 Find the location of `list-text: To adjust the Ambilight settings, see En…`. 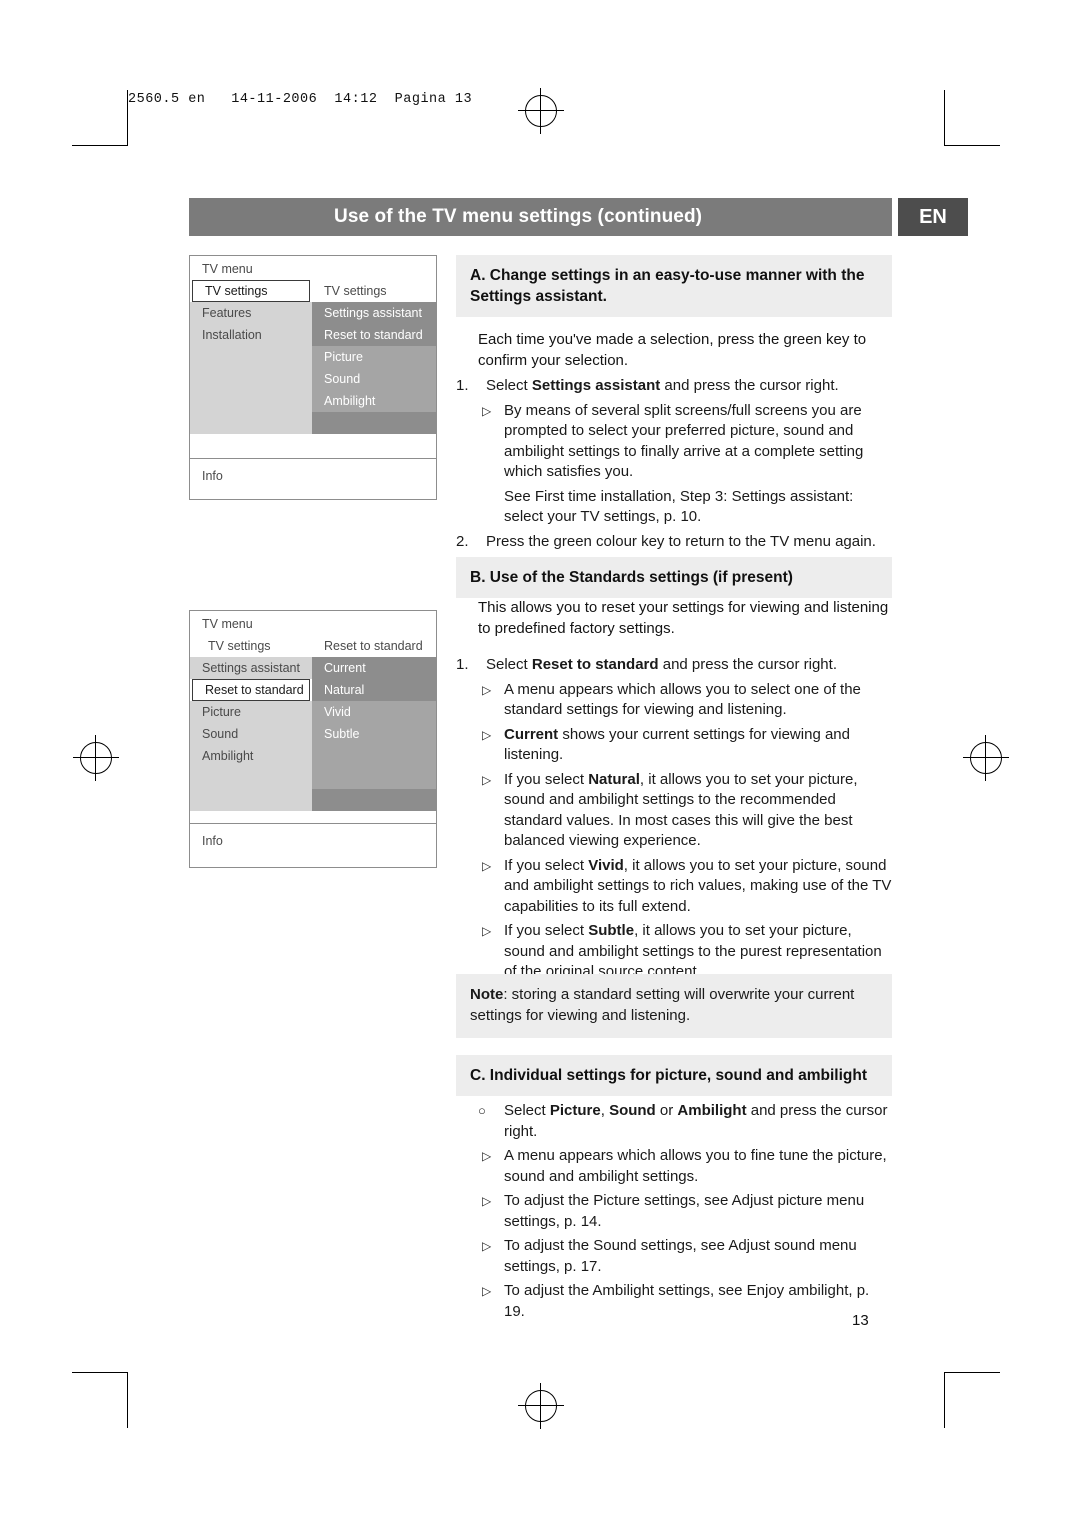

list-text: To adjust the Ambilight settings, see En… is located at coordinates (687, 1301).